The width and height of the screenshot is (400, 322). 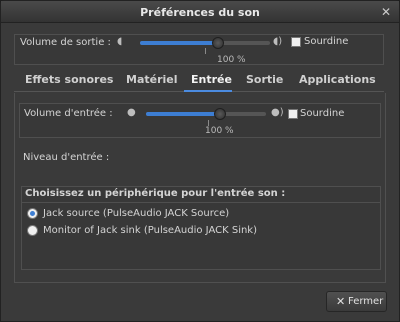 I want to click on output-percent-label: 100 %, so click(x=231, y=60).